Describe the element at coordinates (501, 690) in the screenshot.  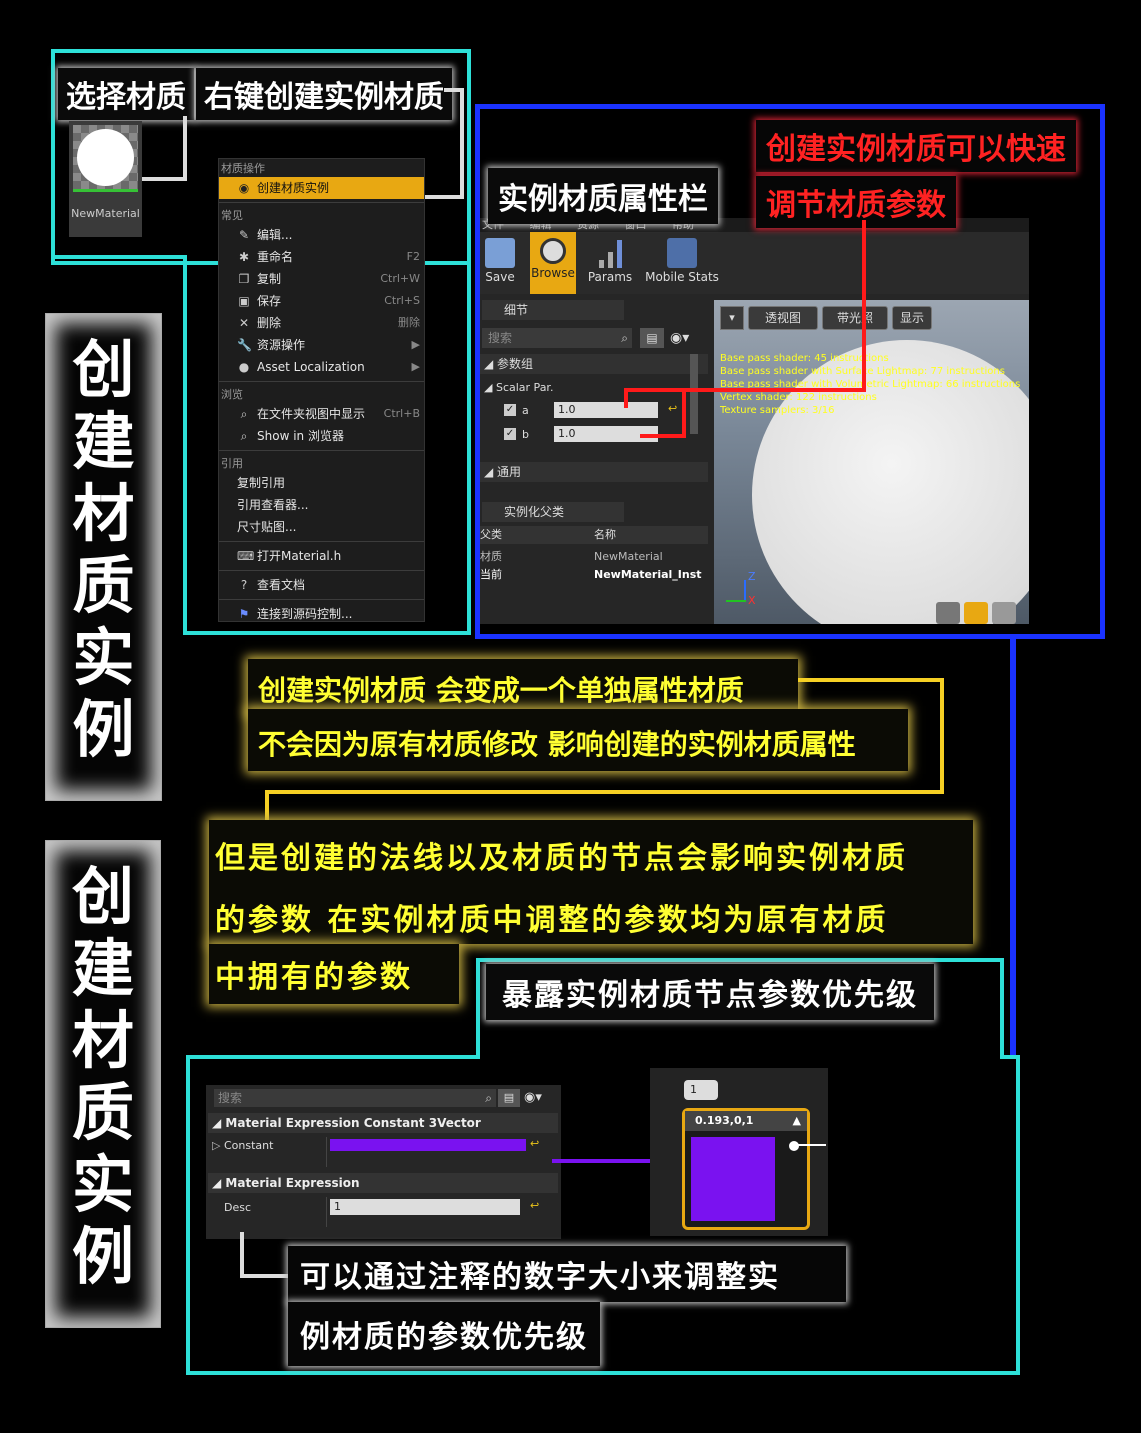
I see `note-line: 创建实例材质 会变成一个单独属性材质` at that location.